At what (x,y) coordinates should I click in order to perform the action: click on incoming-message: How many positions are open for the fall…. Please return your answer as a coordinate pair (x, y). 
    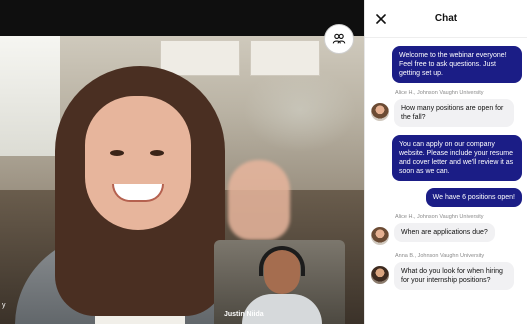
    Looking at the image, I should click on (454, 113).